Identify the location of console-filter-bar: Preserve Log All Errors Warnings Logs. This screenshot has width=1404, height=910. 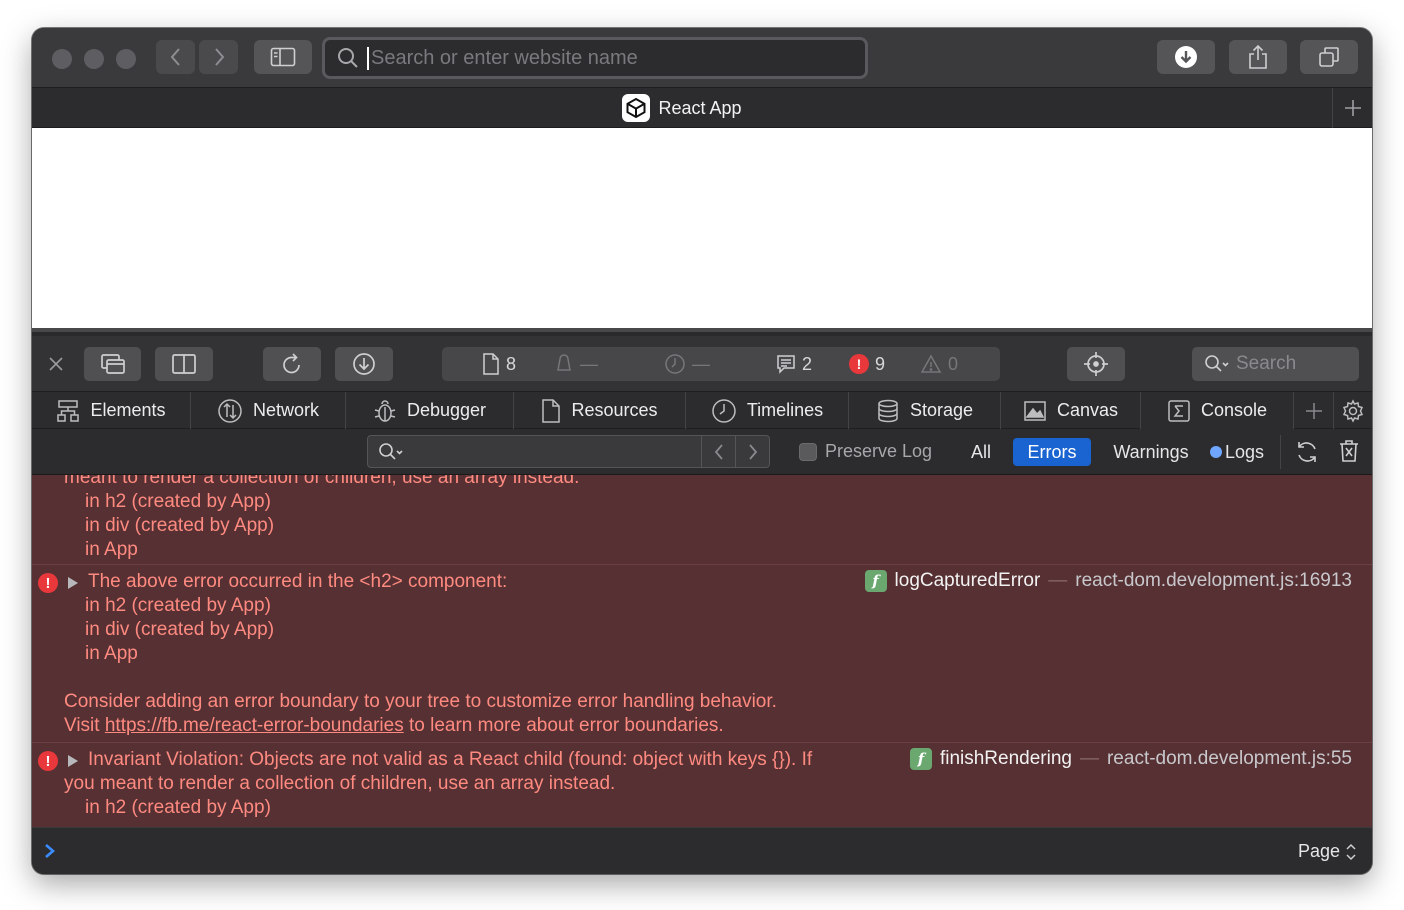
(702, 452).